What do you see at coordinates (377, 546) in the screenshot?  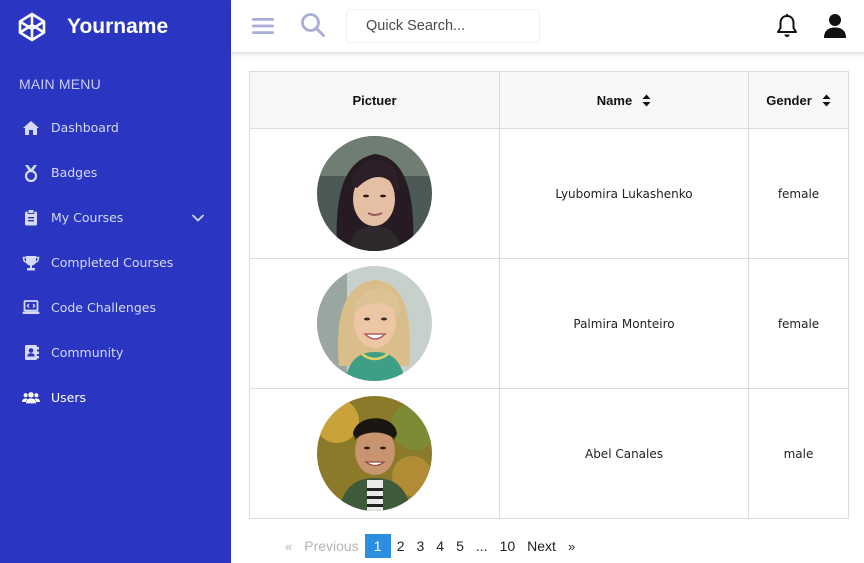 I see `pagination-page: 1` at bounding box center [377, 546].